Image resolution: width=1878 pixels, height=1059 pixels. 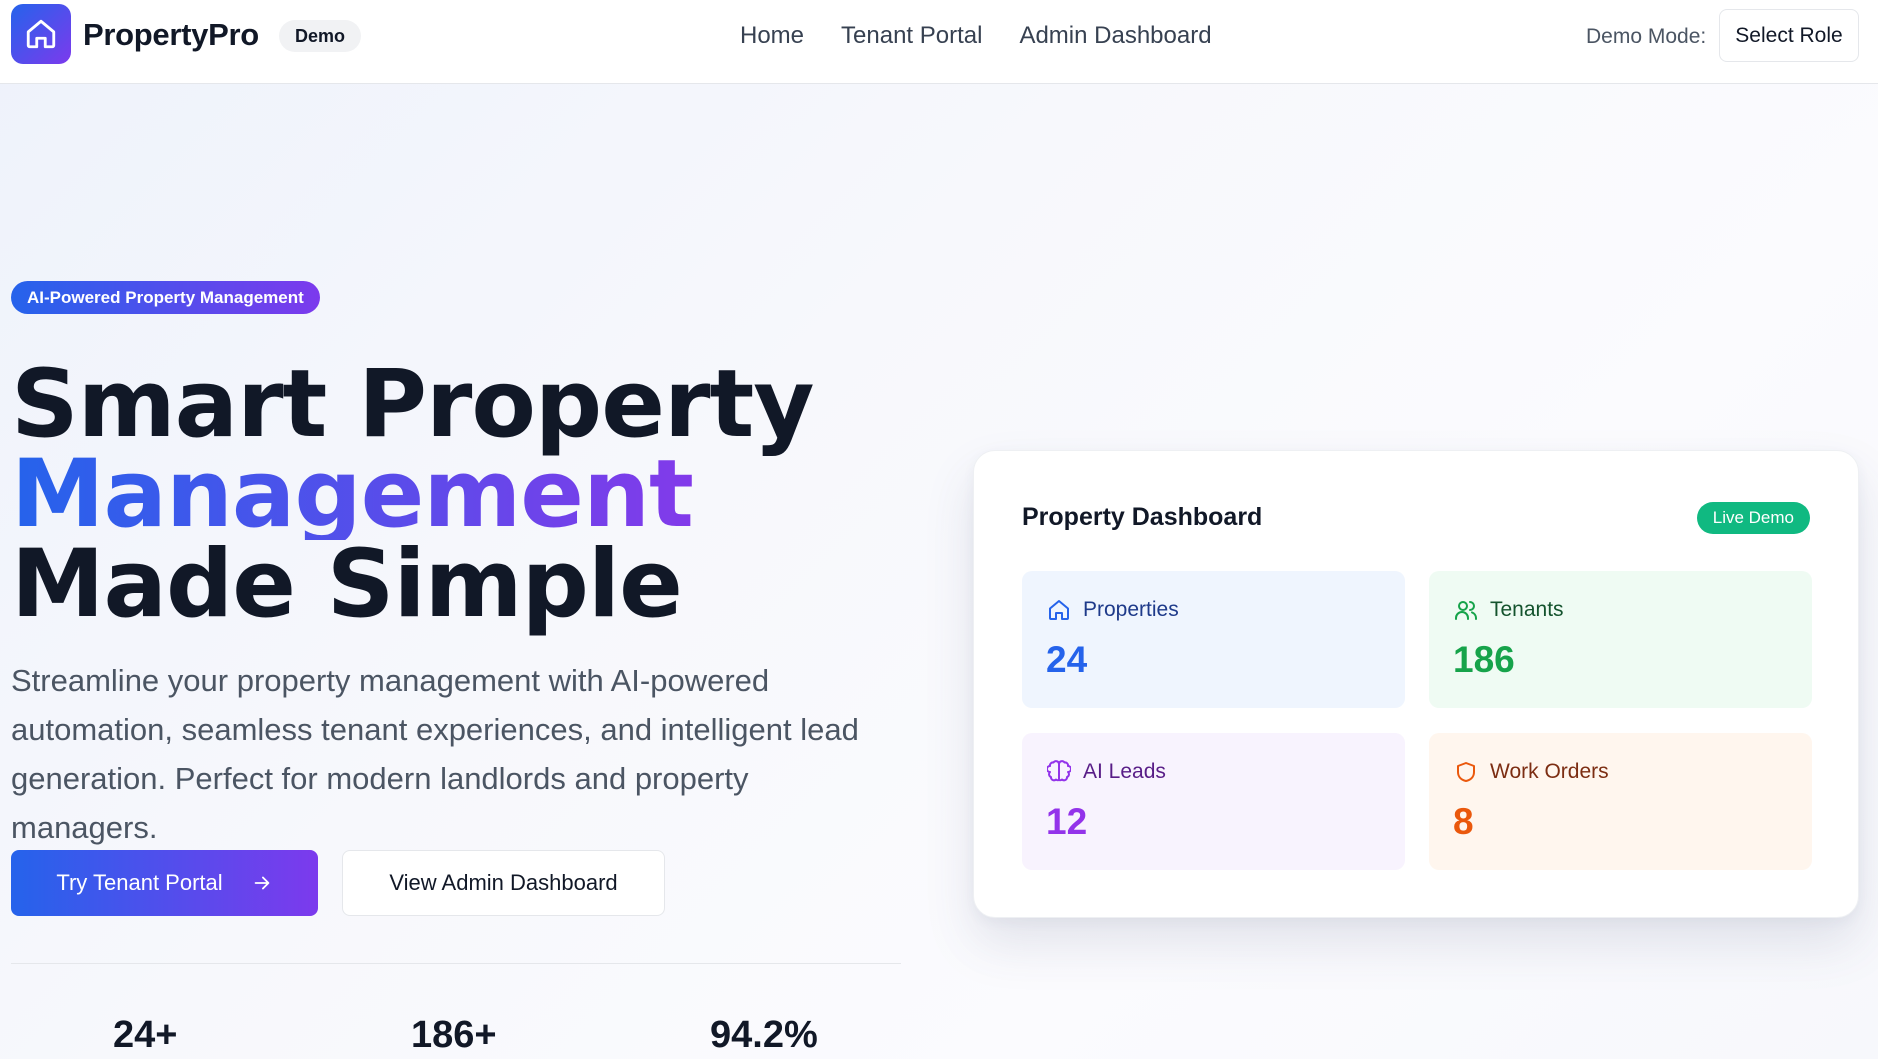 What do you see at coordinates (1789, 35) in the screenshot?
I see `select-role-button: Select Role` at bounding box center [1789, 35].